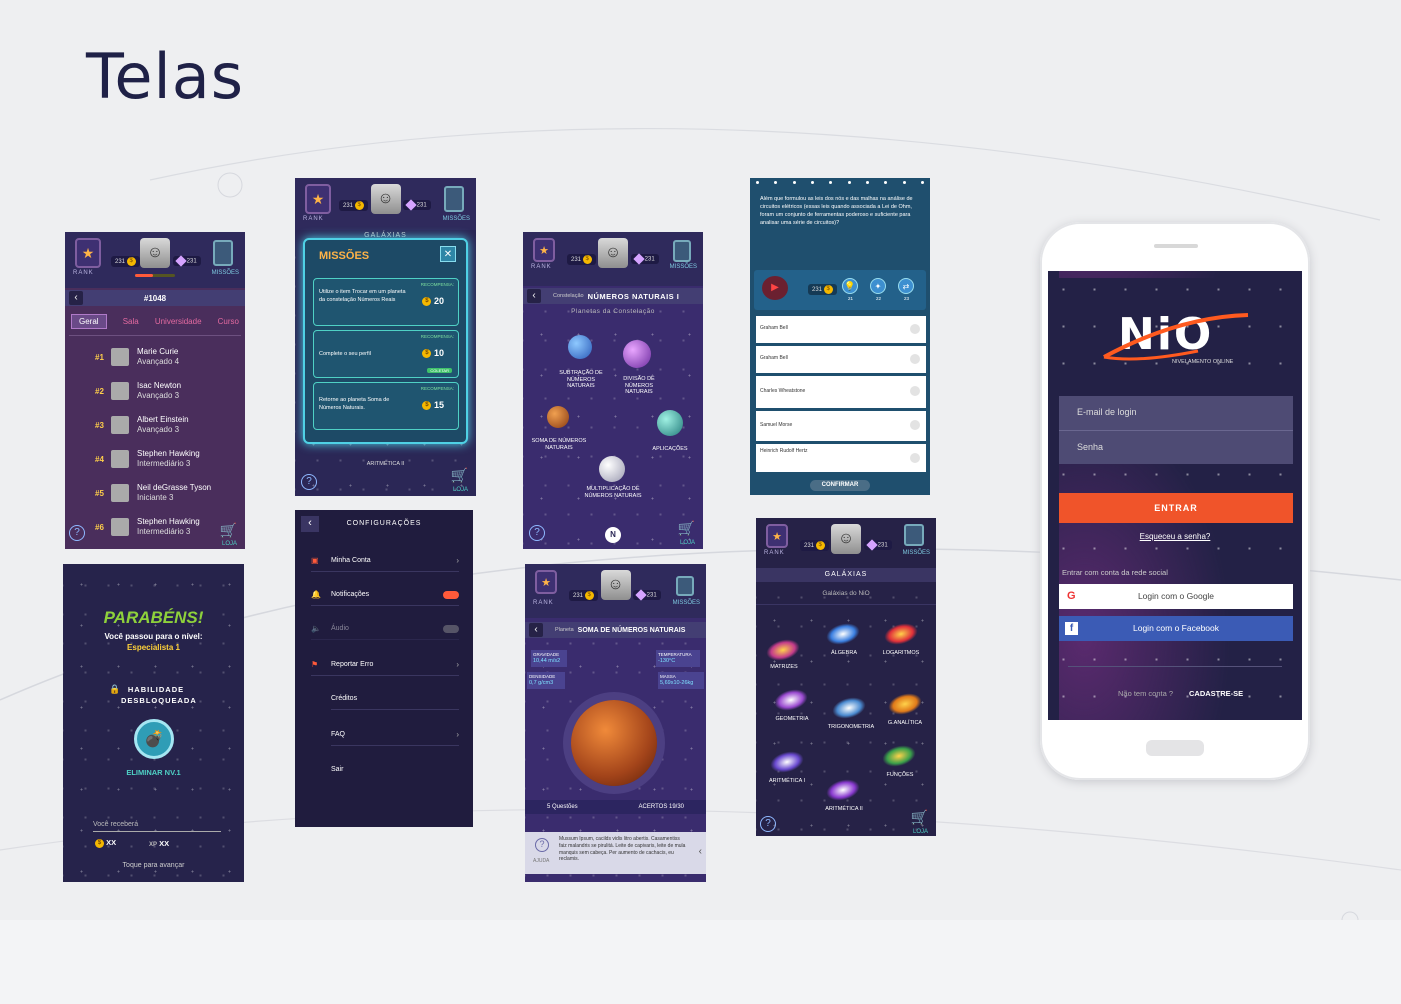 This screenshot has height=1004, width=1401. I want to click on galaxy-funcoes, so click(899, 756).